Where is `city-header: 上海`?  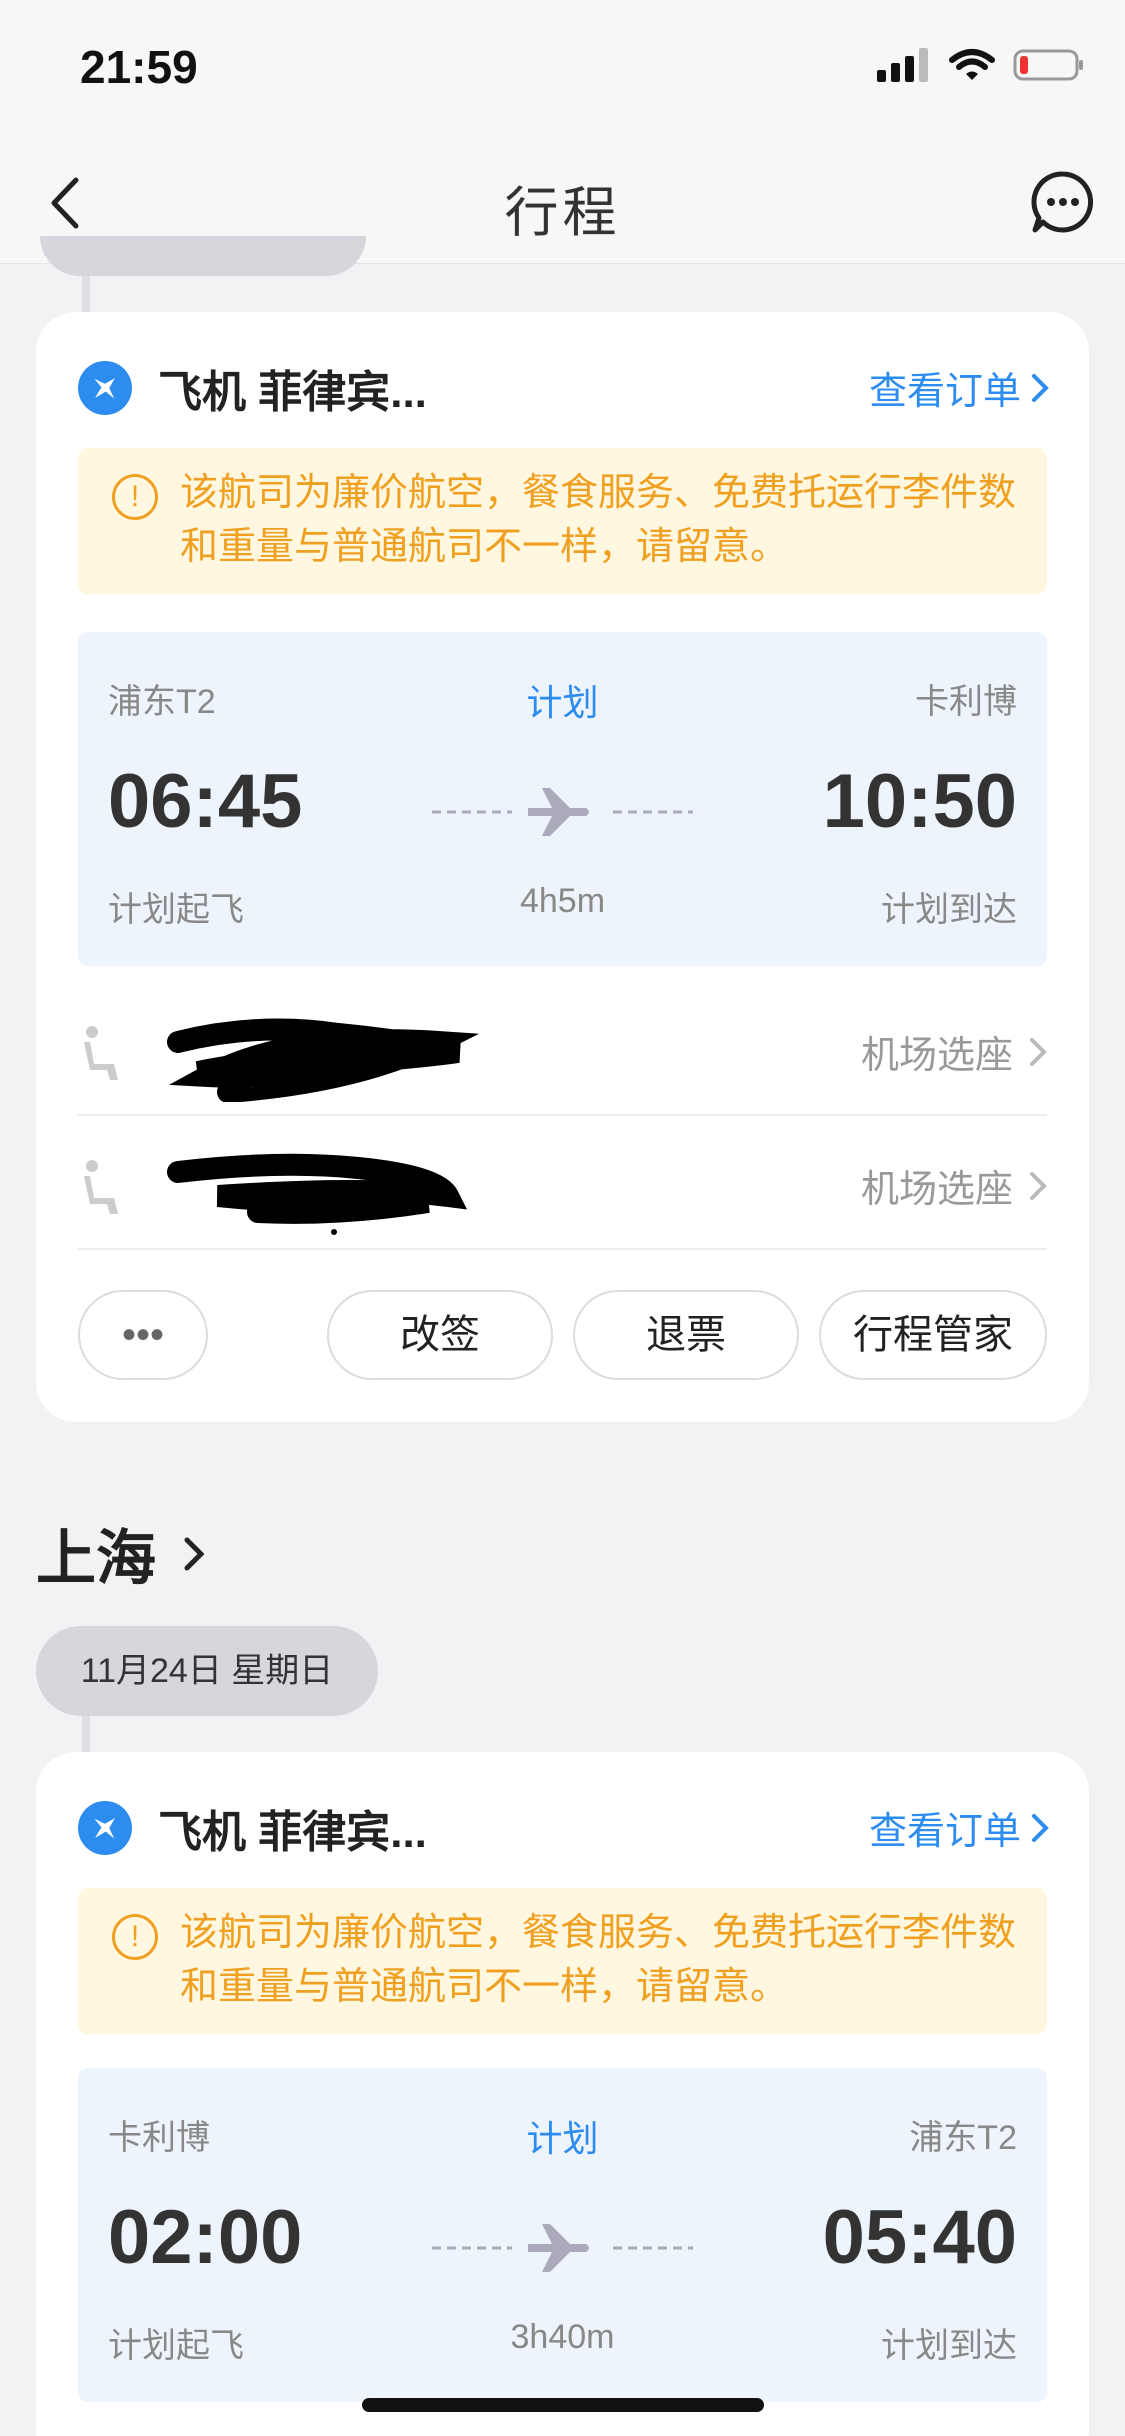
city-header: 上海 is located at coordinates (120, 1553).